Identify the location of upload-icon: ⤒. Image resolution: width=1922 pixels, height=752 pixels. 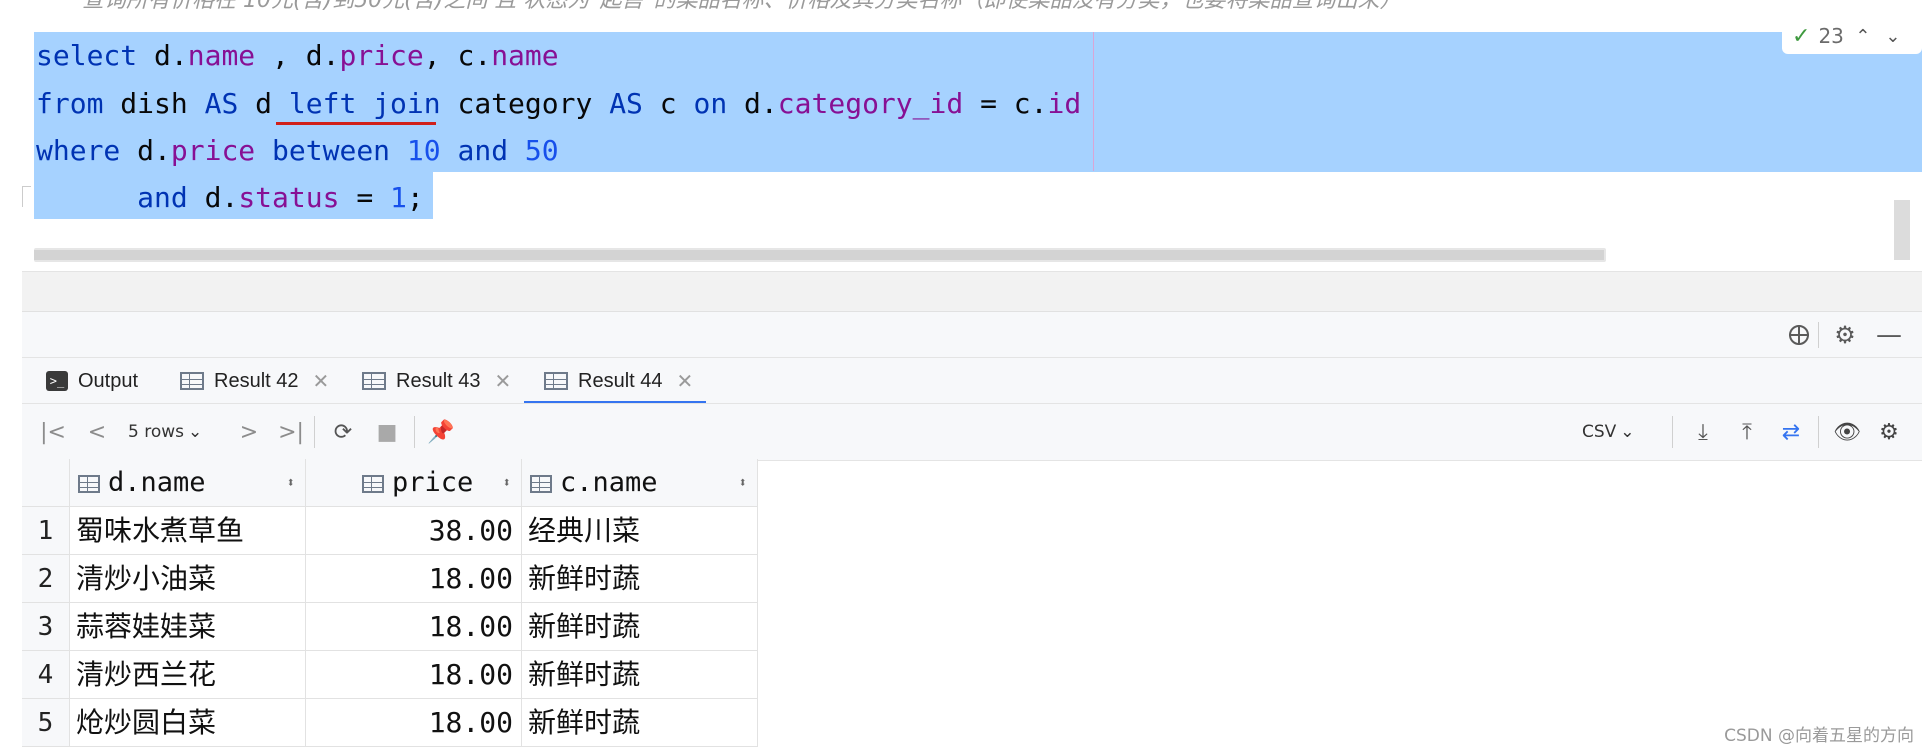
(1747, 432).